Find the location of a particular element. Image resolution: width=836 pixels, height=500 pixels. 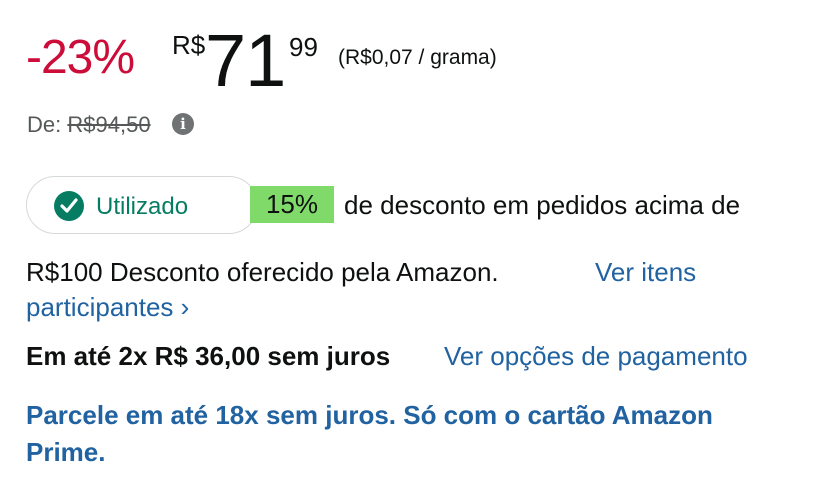

prime-card-offer-line2: Prime. is located at coordinates (66, 452).